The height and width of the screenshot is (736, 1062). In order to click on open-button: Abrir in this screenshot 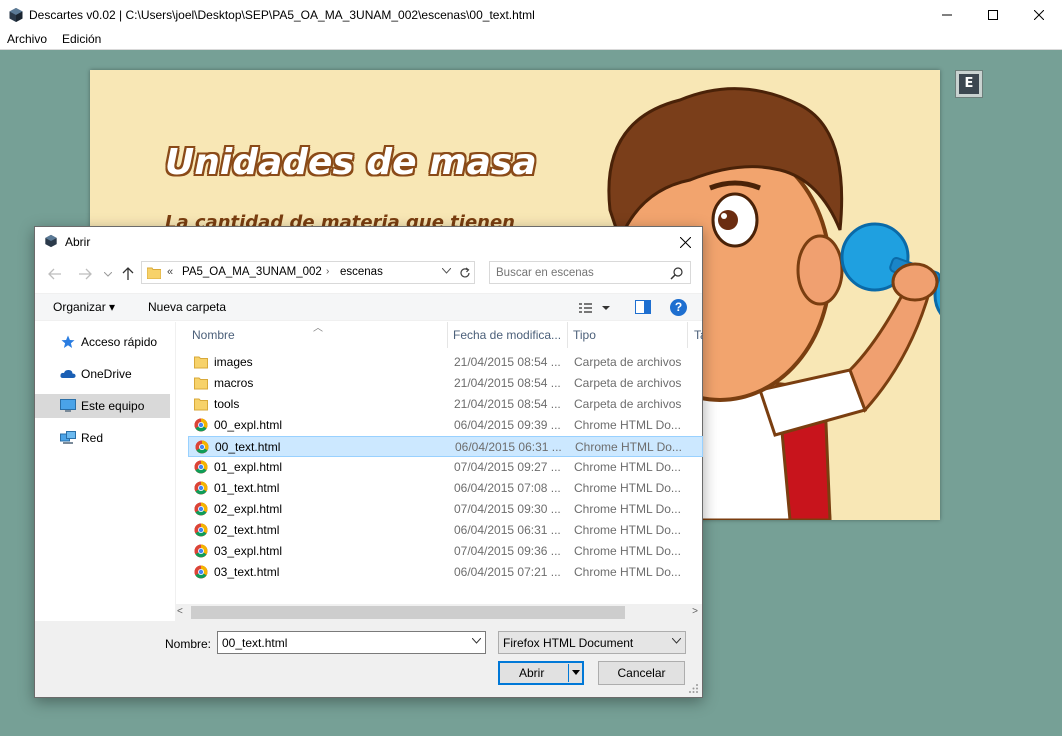, I will do `click(541, 673)`.